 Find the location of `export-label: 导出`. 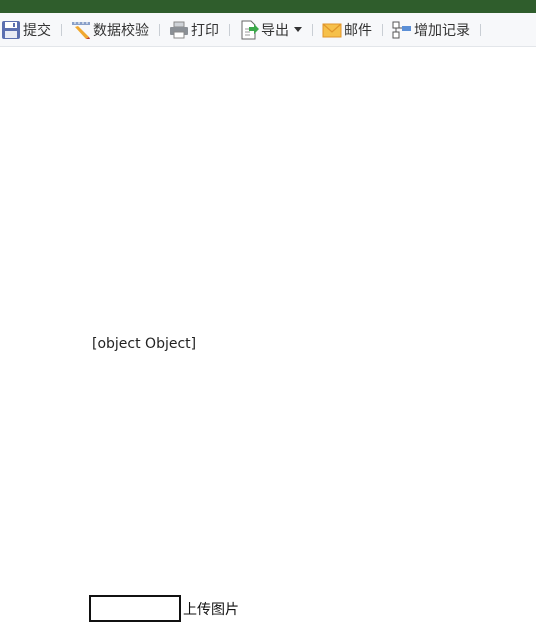

export-label: 导出 is located at coordinates (275, 30).